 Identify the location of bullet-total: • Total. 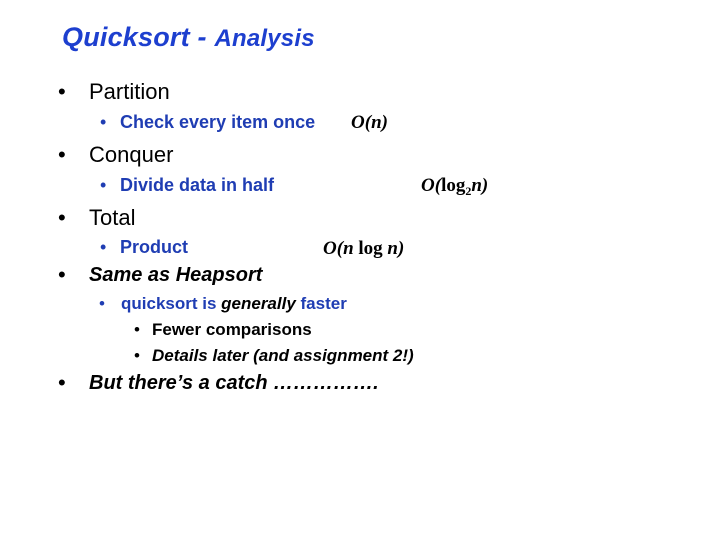
(97, 218).